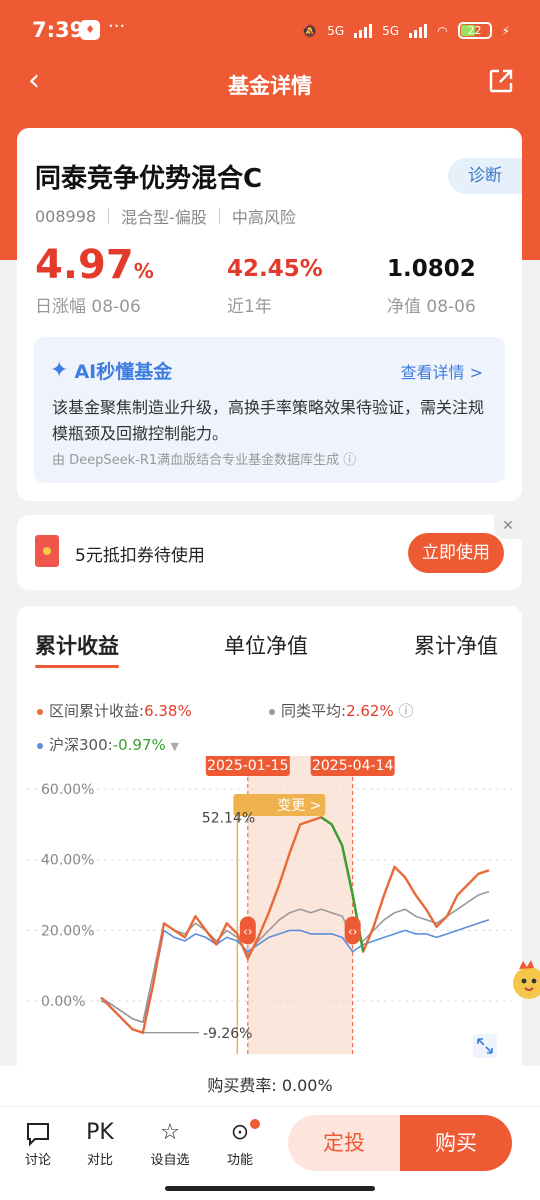  Describe the element at coordinates (81, 745) in the screenshot. I see `legend-hs-label: 沪深300:` at that location.